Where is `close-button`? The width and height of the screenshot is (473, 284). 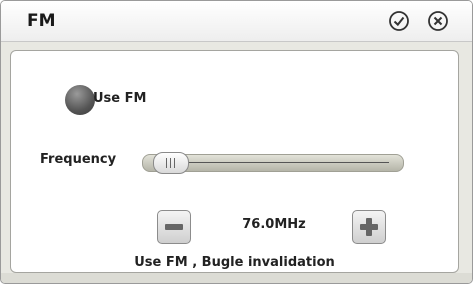
close-button is located at coordinates (438, 21).